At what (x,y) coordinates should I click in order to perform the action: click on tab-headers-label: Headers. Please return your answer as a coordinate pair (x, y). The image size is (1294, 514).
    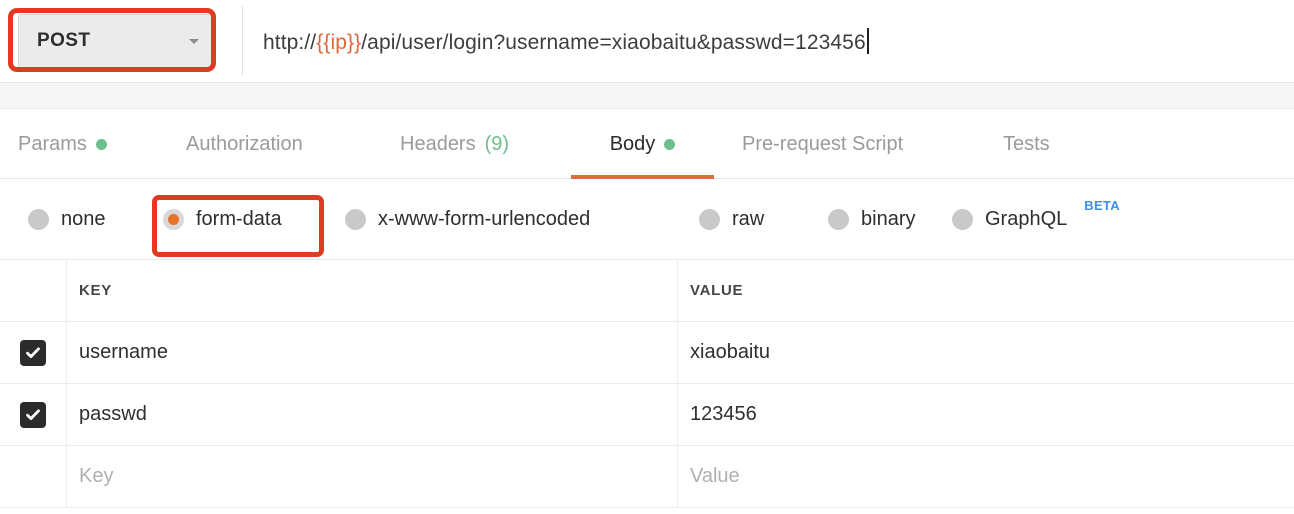
    Looking at the image, I should click on (438, 143).